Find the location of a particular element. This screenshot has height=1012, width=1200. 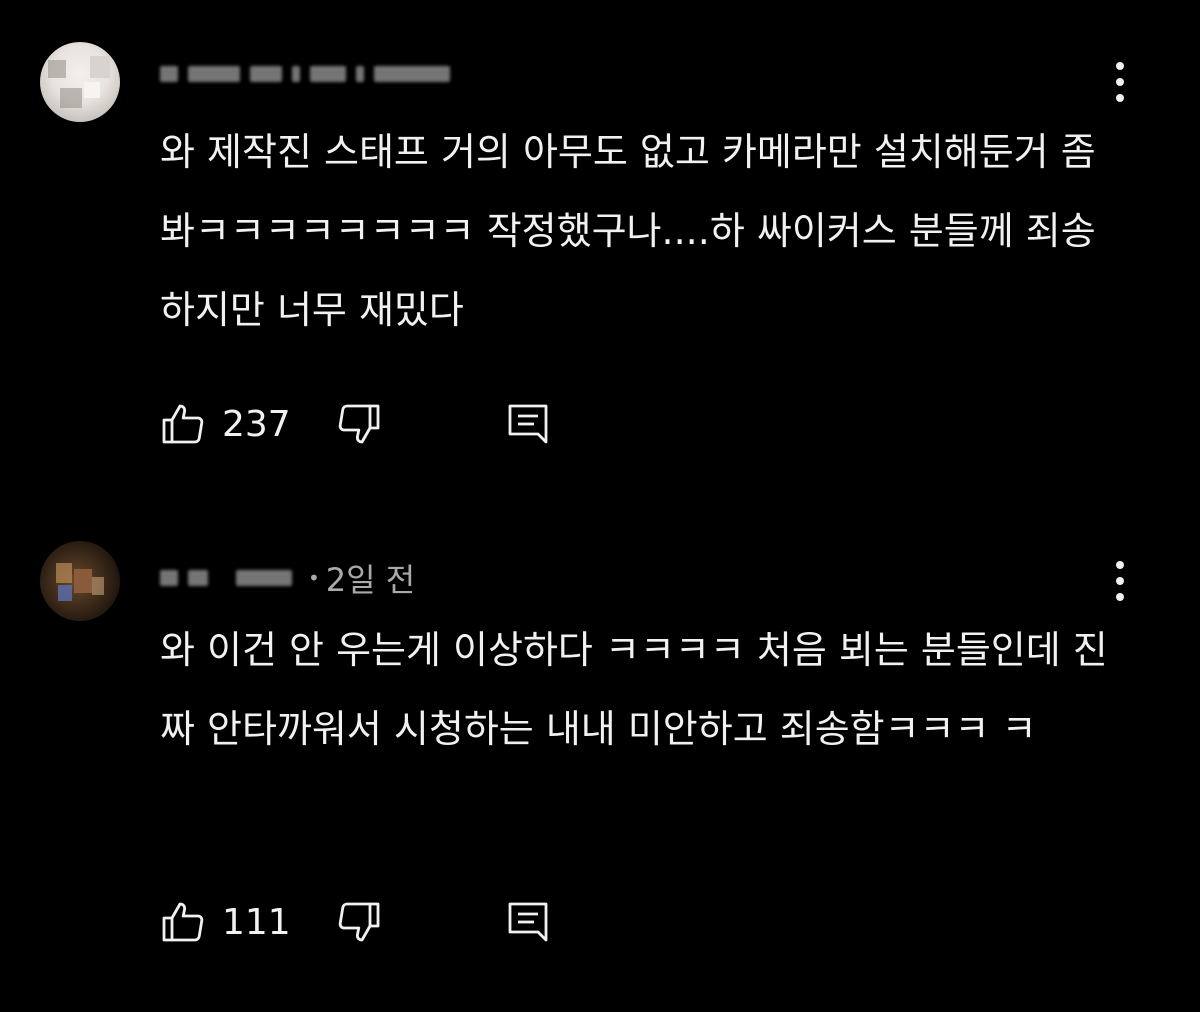

comment-actions: 237 is located at coordinates (356, 424).